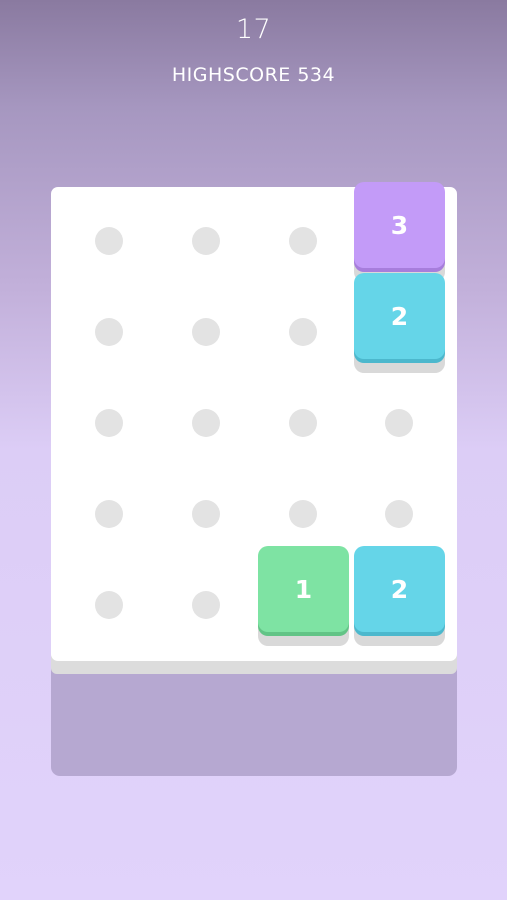  Describe the element at coordinates (303, 589) in the screenshot. I see `tile-value: 1` at that location.